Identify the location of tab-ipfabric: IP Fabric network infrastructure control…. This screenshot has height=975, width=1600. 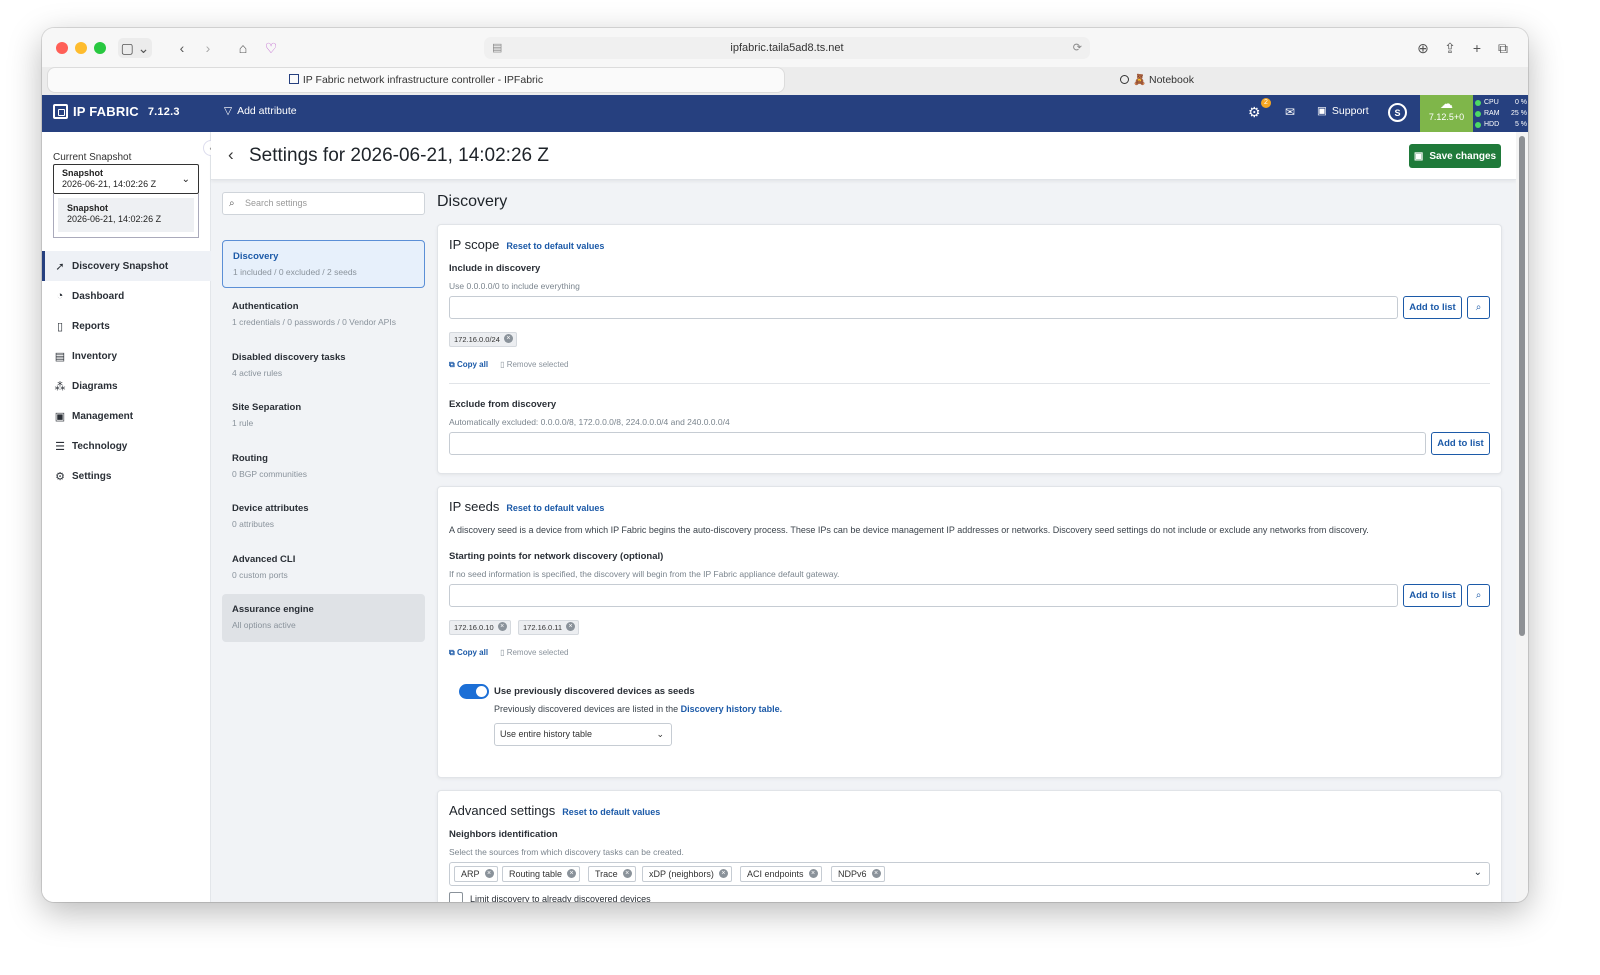
(416, 80).